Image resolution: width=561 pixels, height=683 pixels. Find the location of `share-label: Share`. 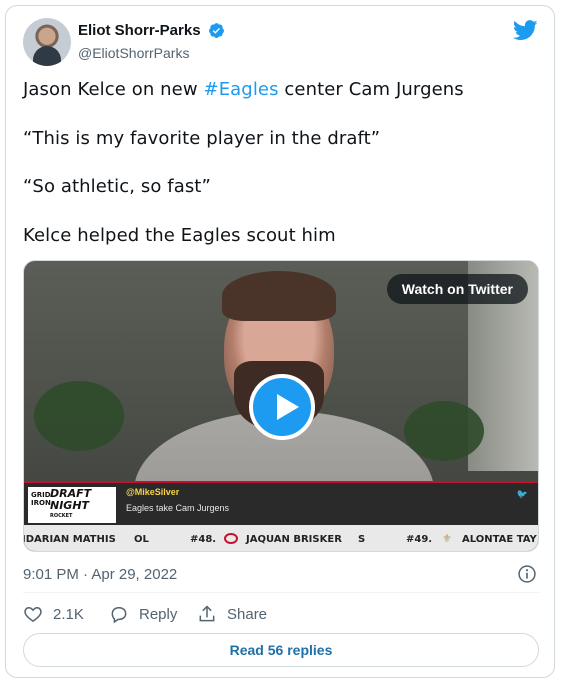

share-label: Share is located at coordinates (247, 614).